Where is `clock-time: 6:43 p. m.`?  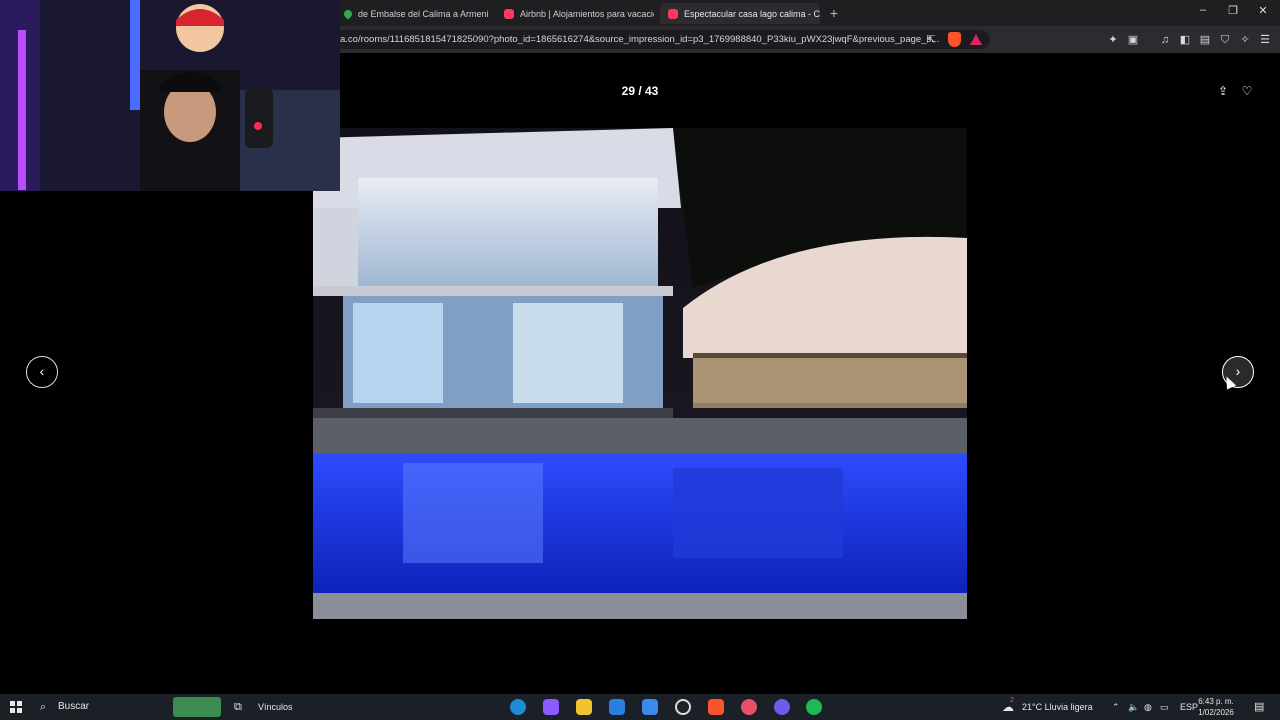
clock-time: 6:43 p. m. is located at coordinates (1216, 701).